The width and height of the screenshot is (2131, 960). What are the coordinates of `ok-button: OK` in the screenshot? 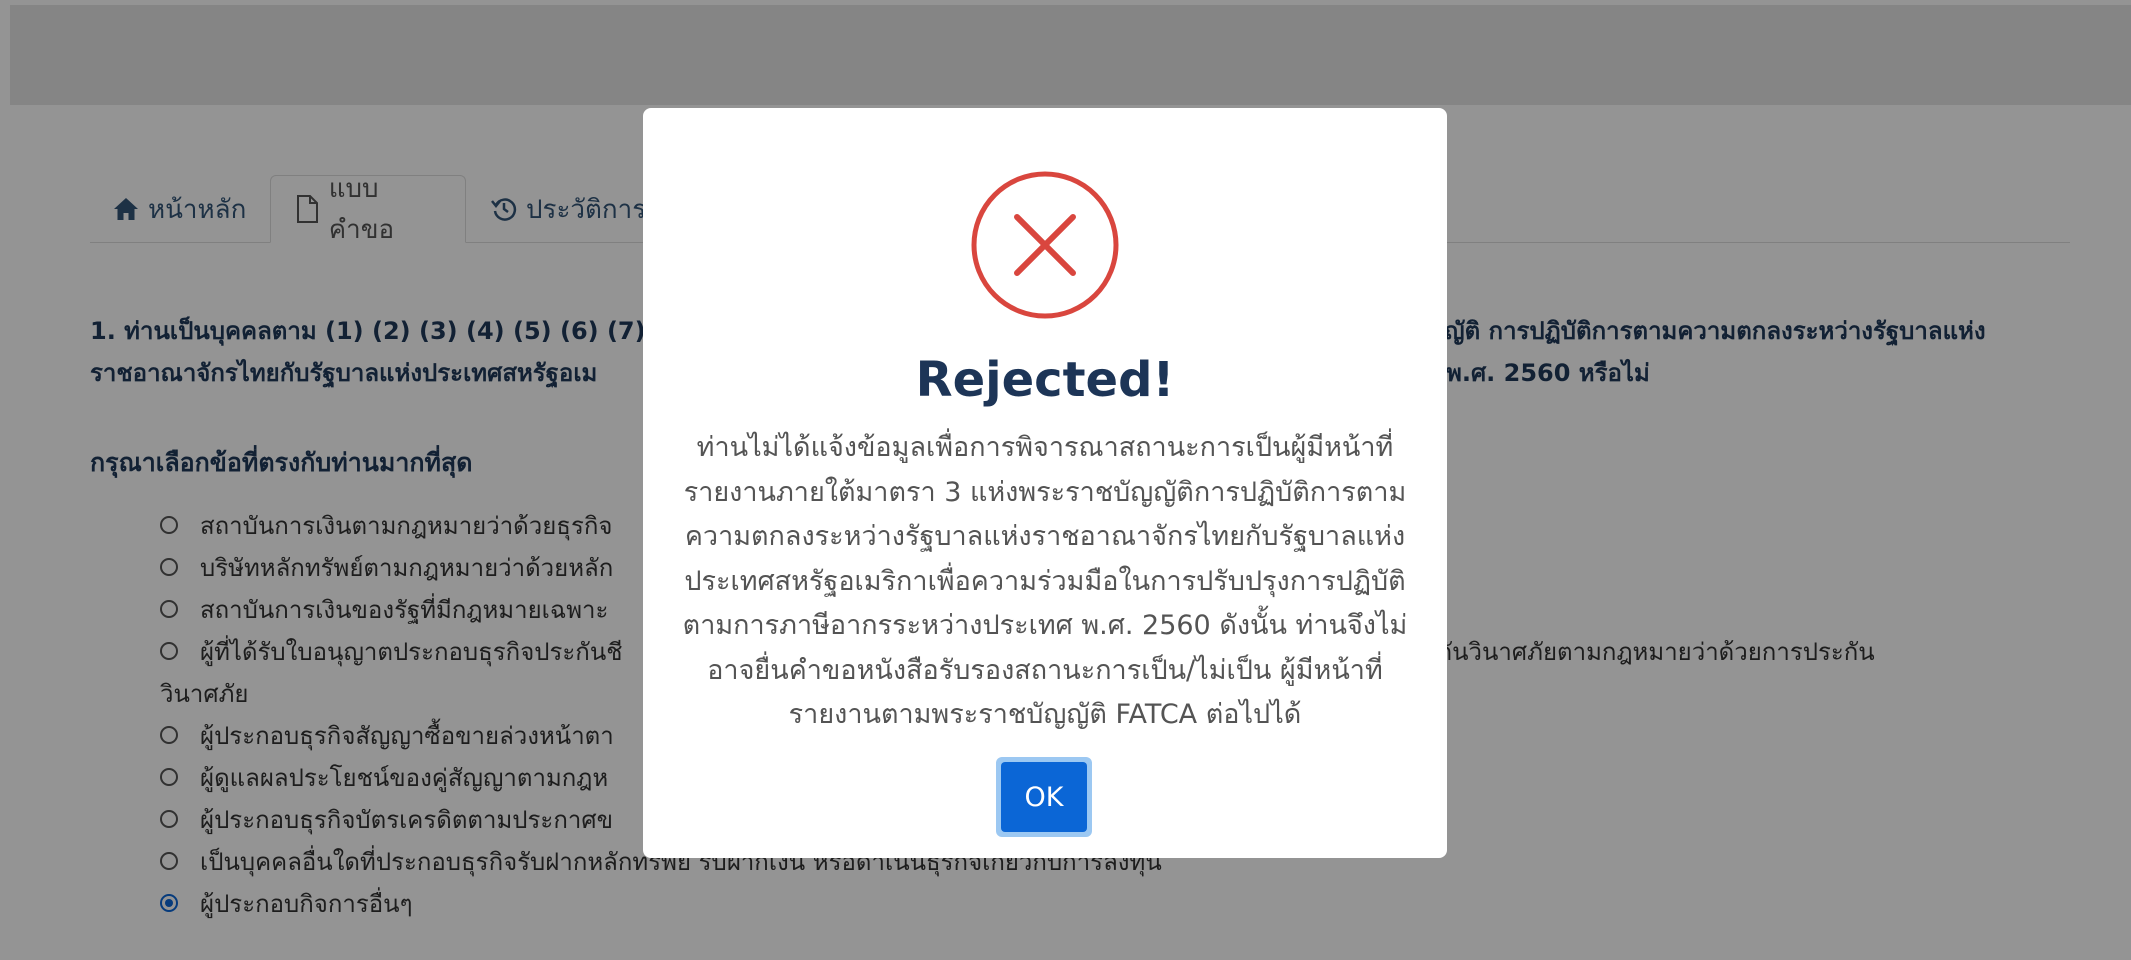 It's located at (1044, 797).